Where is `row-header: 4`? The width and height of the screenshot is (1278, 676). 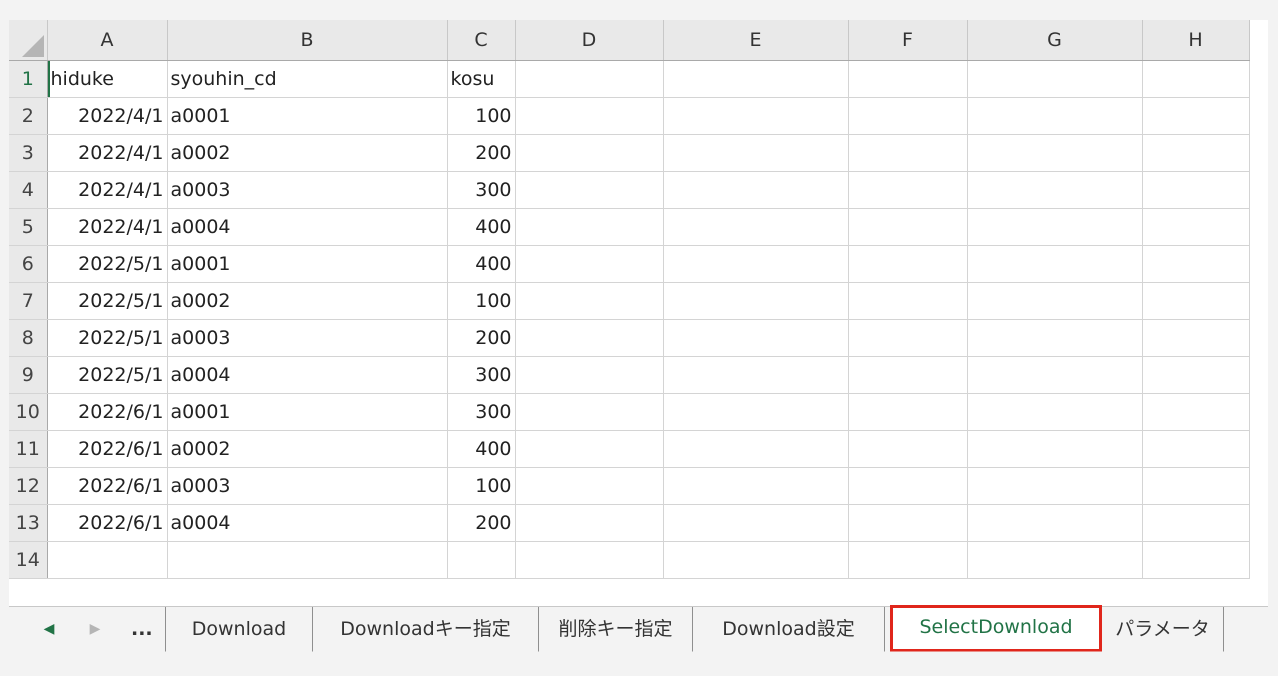 row-header: 4 is located at coordinates (28, 190).